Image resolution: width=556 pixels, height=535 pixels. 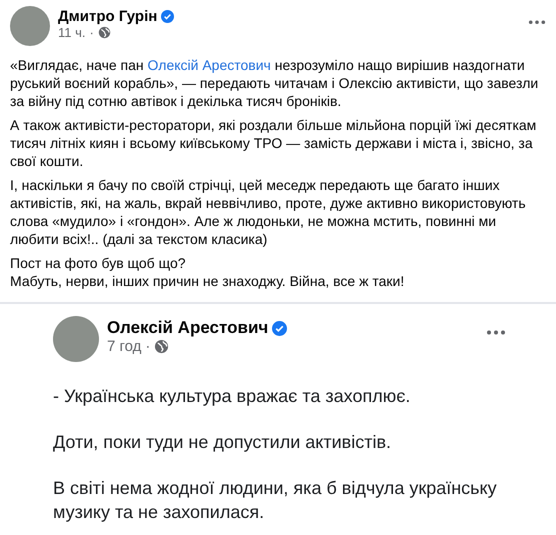 What do you see at coordinates (232, 396) in the screenshot?
I see `embedded-post-text: - Українська культура вражає та захоплює.` at bounding box center [232, 396].